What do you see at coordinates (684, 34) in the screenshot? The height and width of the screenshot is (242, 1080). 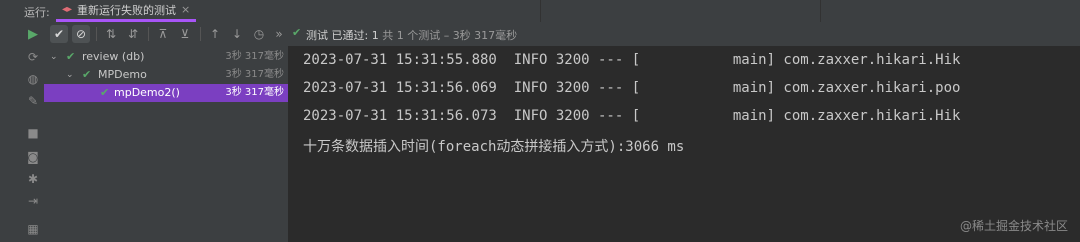 I see `test-status-bar: ✔ 测试 已通过: 1 共 1 个测试 – 3秒 317毫秒` at bounding box center [684, 34].